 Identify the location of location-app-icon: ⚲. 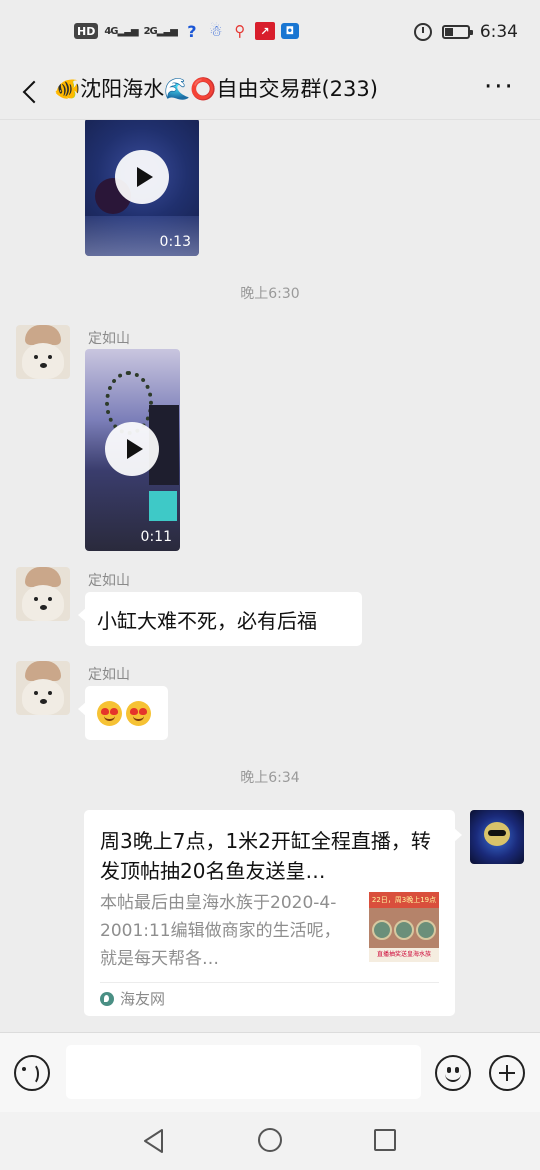
(240, 31).